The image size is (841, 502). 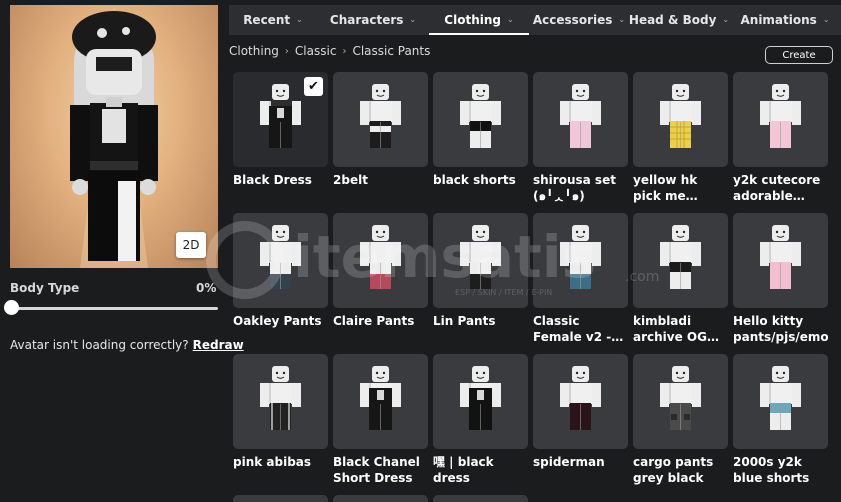 What do you see at coordinates (778, 20) in the screenshot?
I see `tab-label: Animations` at bounding box center [778, 20].